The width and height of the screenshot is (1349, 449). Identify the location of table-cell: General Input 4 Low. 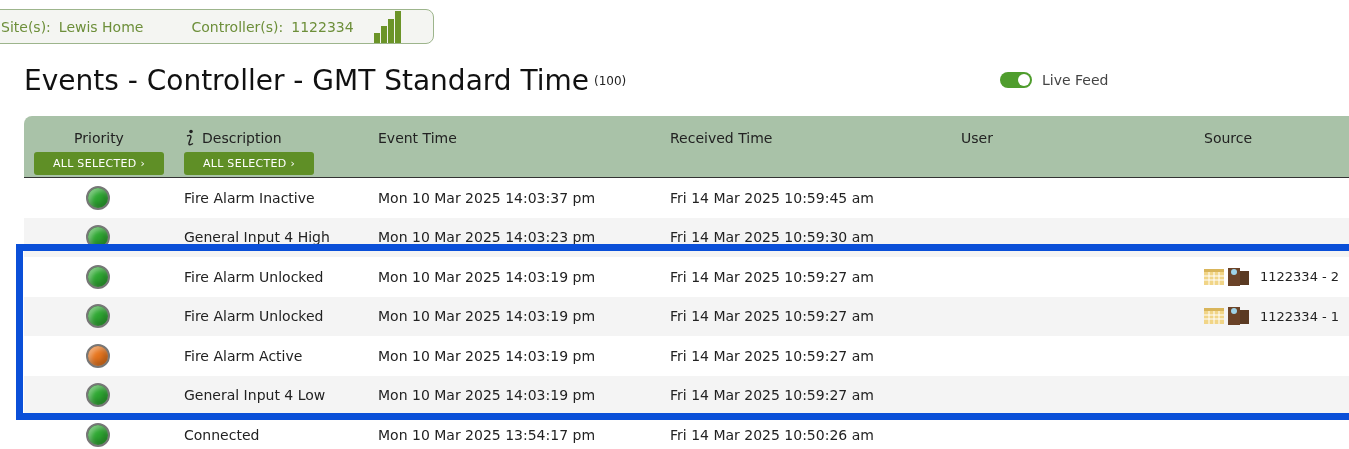
(255, 395).